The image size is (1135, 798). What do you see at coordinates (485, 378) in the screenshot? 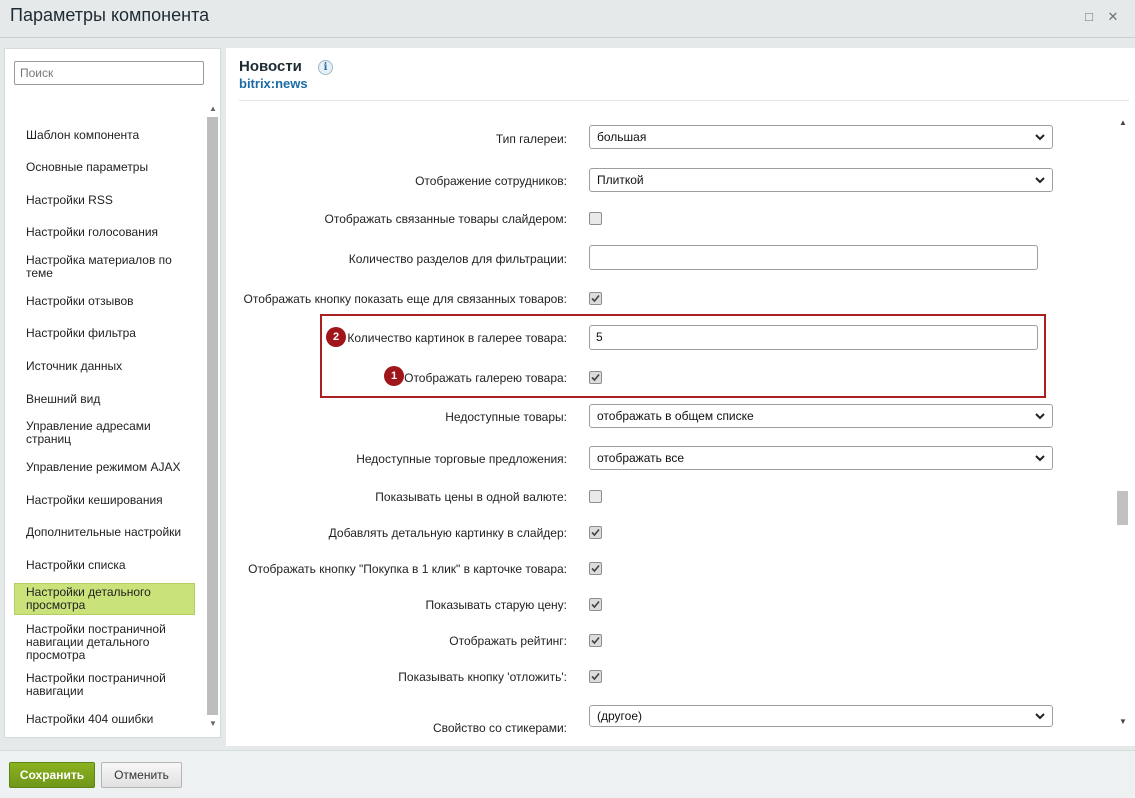
I see `show-gallery-label: Отображать галерею товара:` at bounding box center [485, 378].